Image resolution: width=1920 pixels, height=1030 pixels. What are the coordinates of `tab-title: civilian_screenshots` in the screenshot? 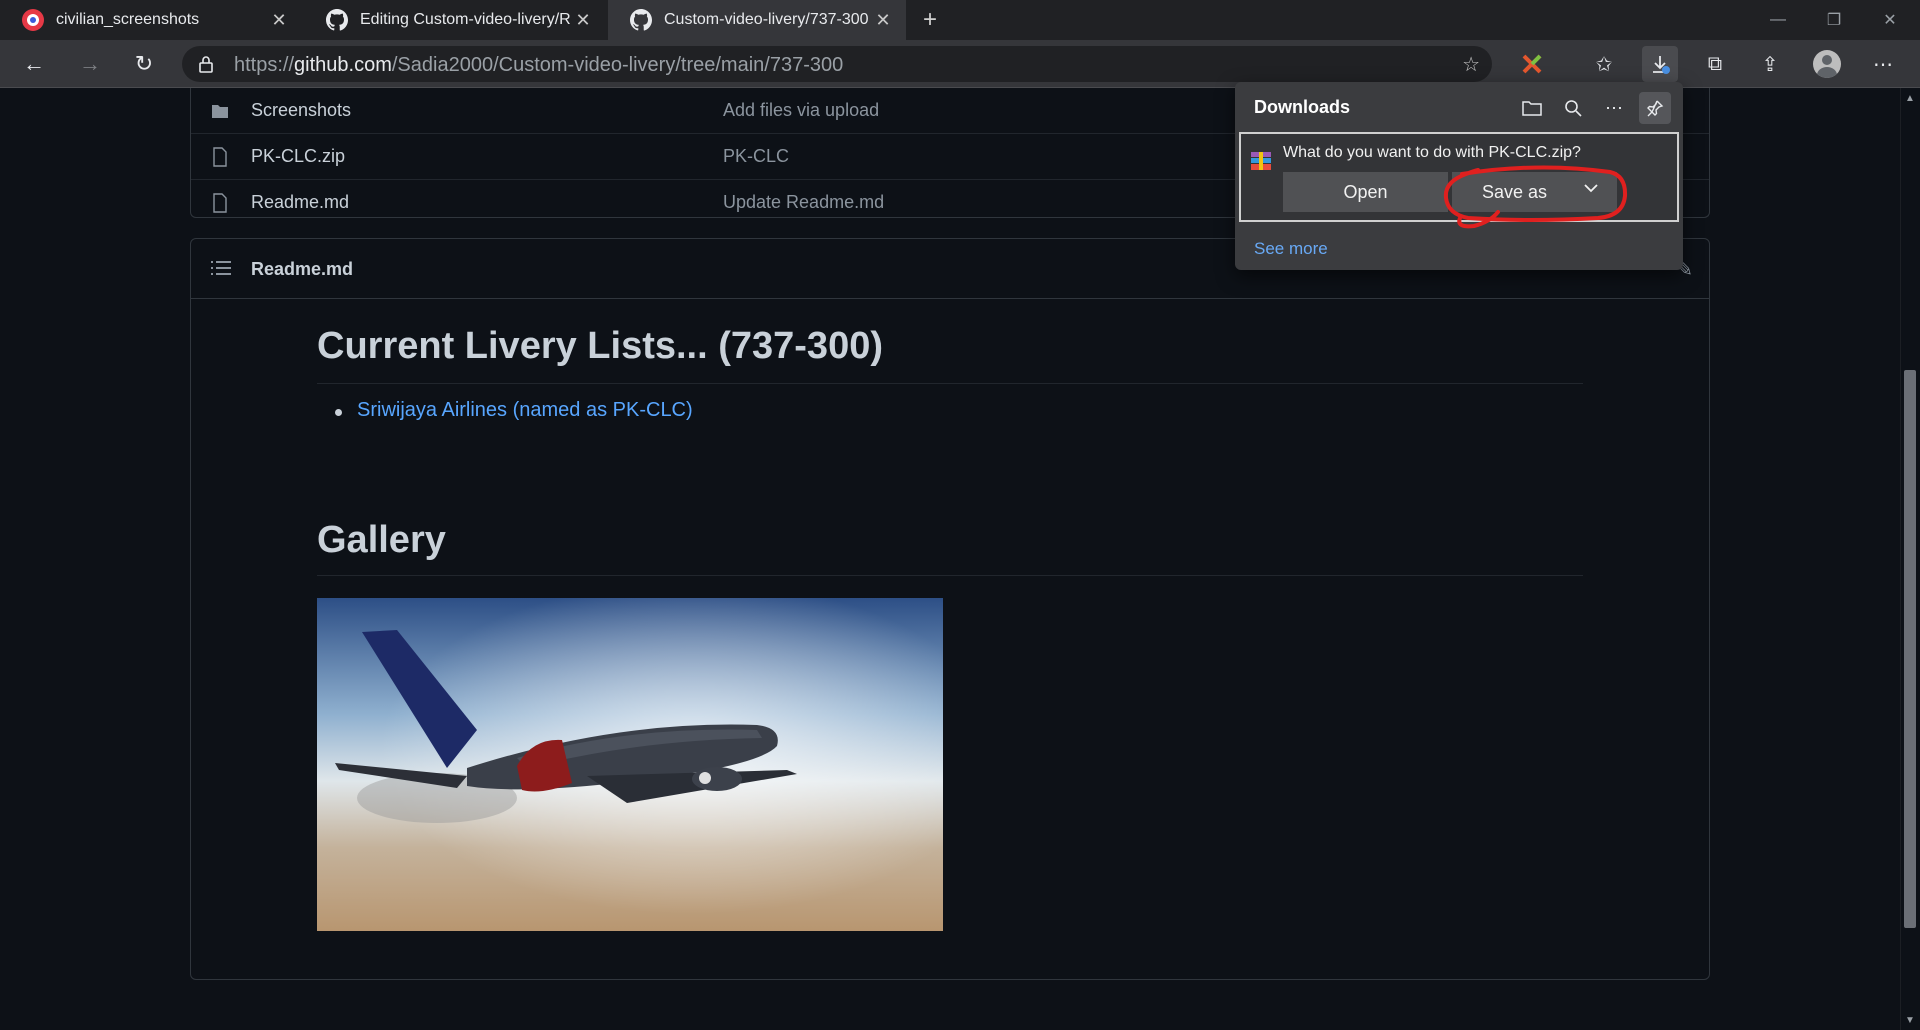 It's located at (128, 19).